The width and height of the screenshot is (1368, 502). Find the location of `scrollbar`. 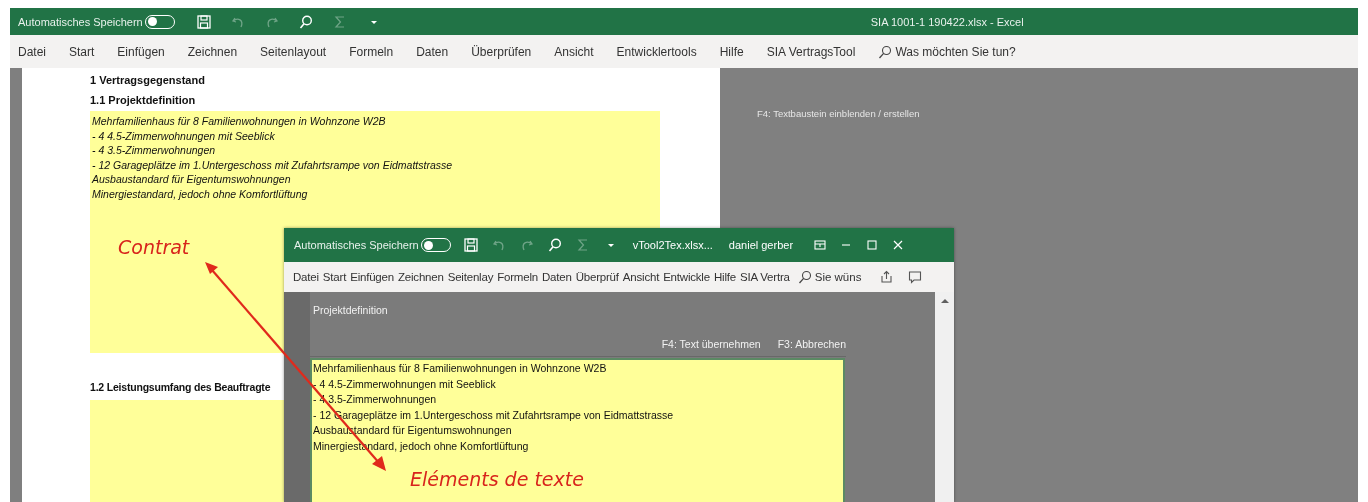

scrollbar is located at coordinates (944, 397).